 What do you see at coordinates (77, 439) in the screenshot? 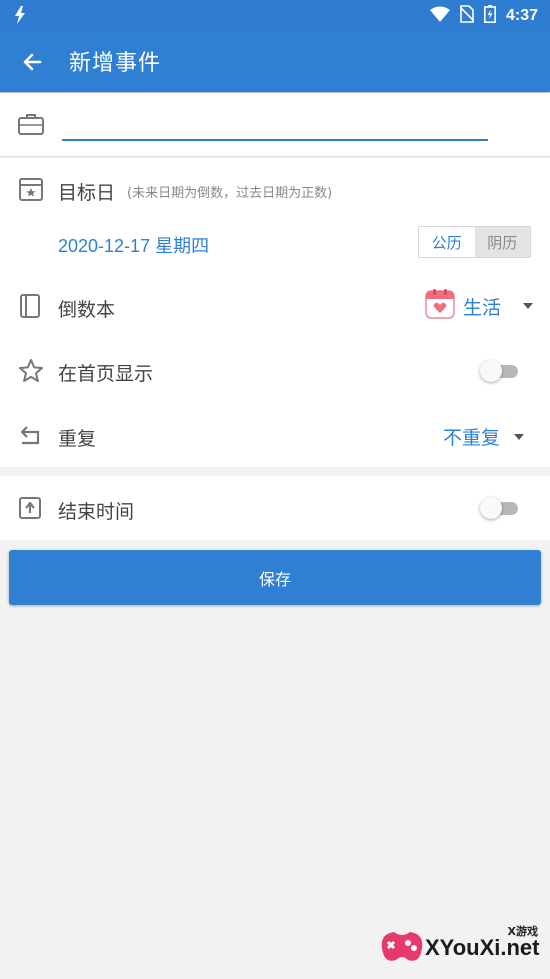
I see `repeat-label: 重复` at bounding box center [77, 439].